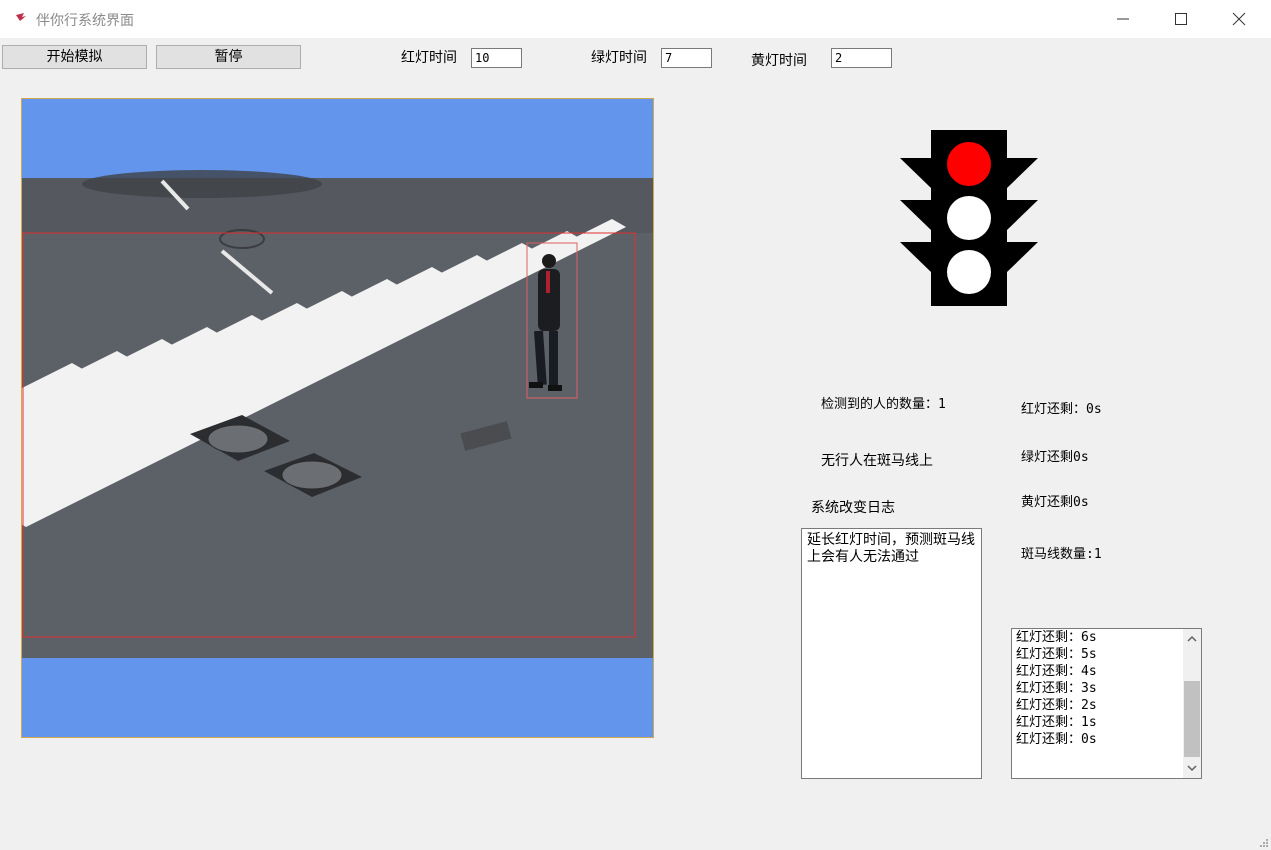  Describe the element at coordinates (969, 272) in the screenshot. I see `green-lamp` at that location.